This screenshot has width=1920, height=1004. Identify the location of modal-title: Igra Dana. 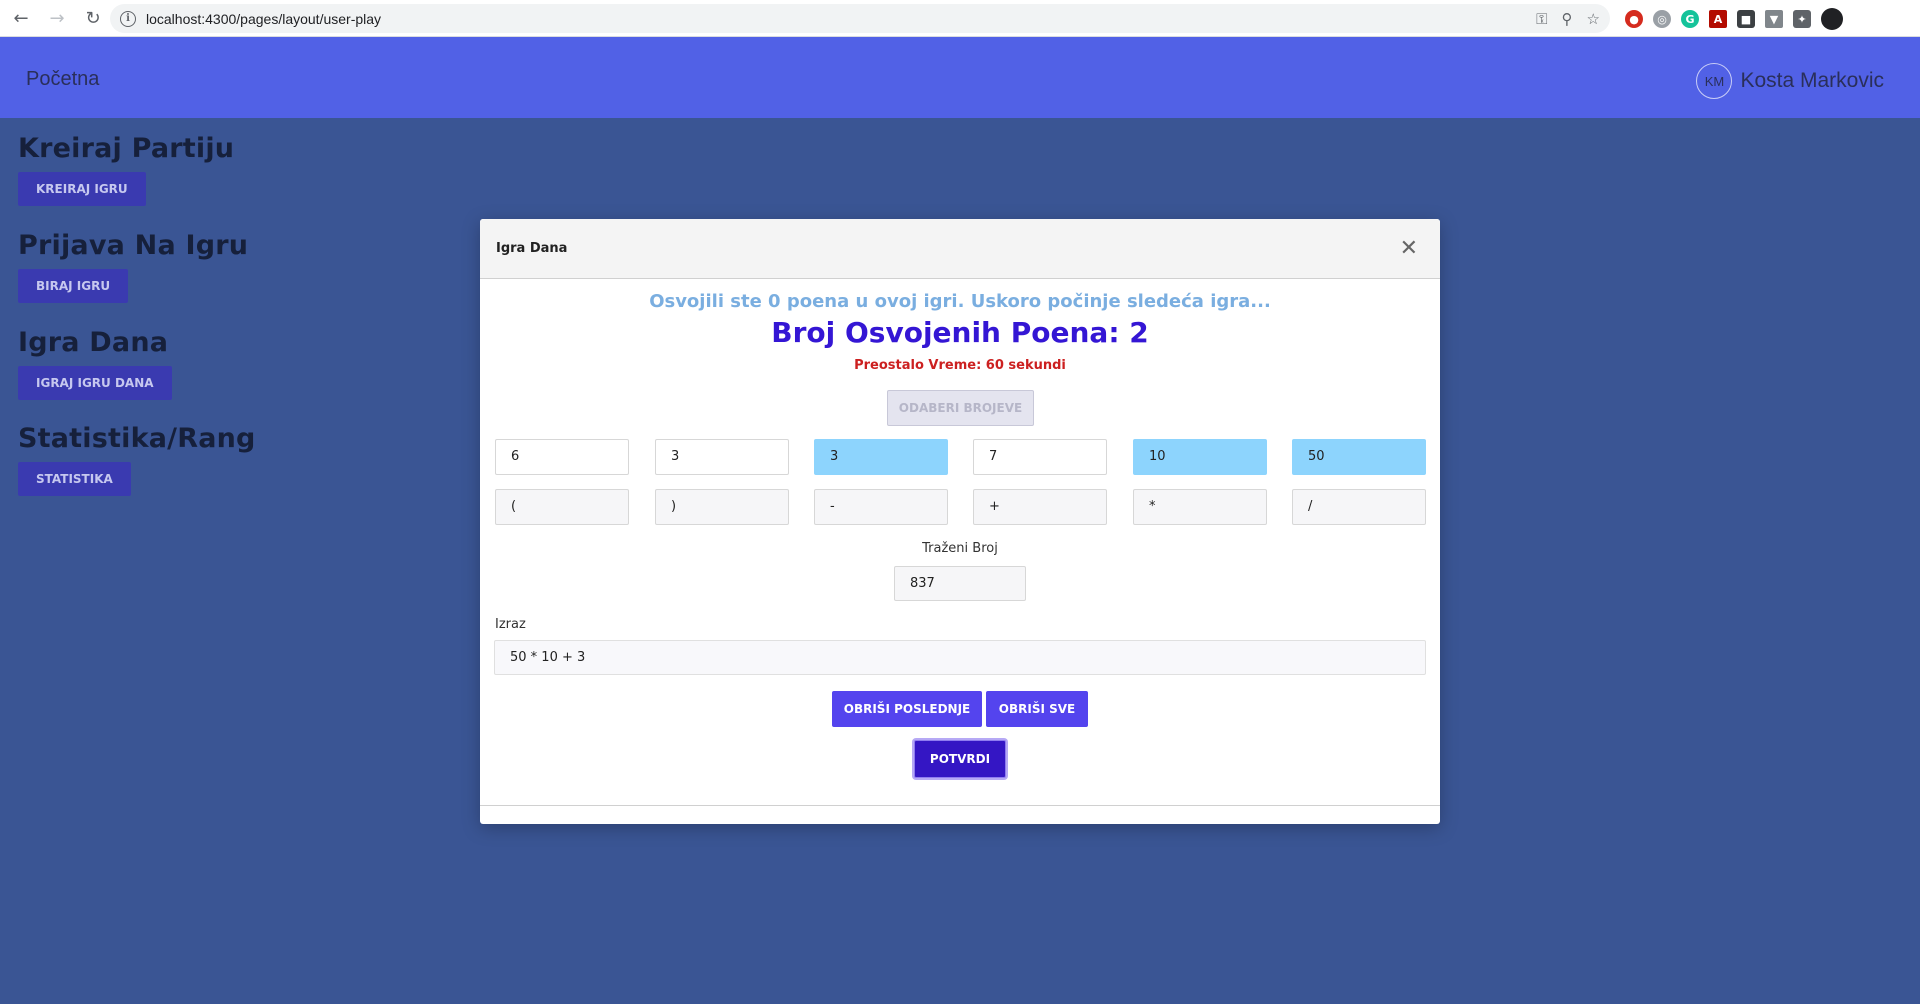
(532, 248).